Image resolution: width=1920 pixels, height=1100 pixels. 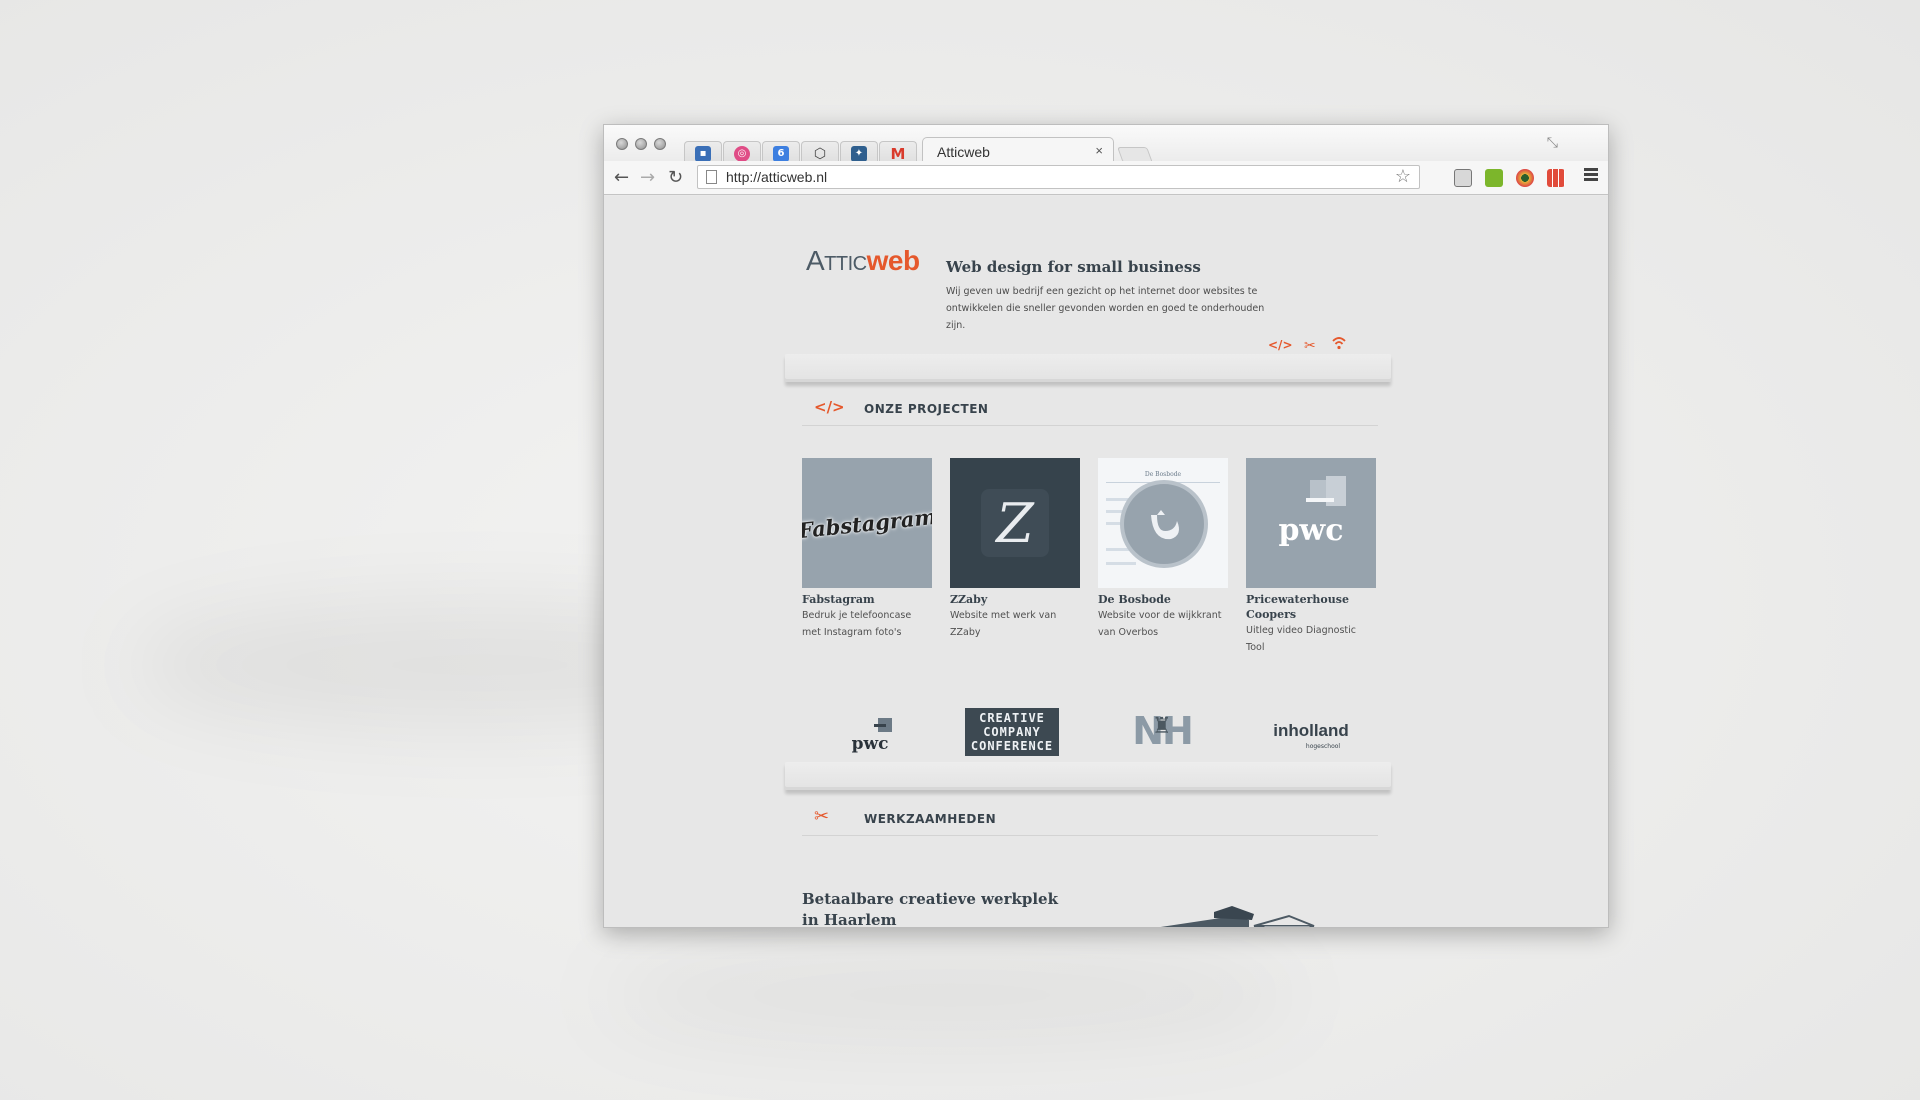 I want to click on atticweb-logo: Atticweb, so click(x=863, y=260).